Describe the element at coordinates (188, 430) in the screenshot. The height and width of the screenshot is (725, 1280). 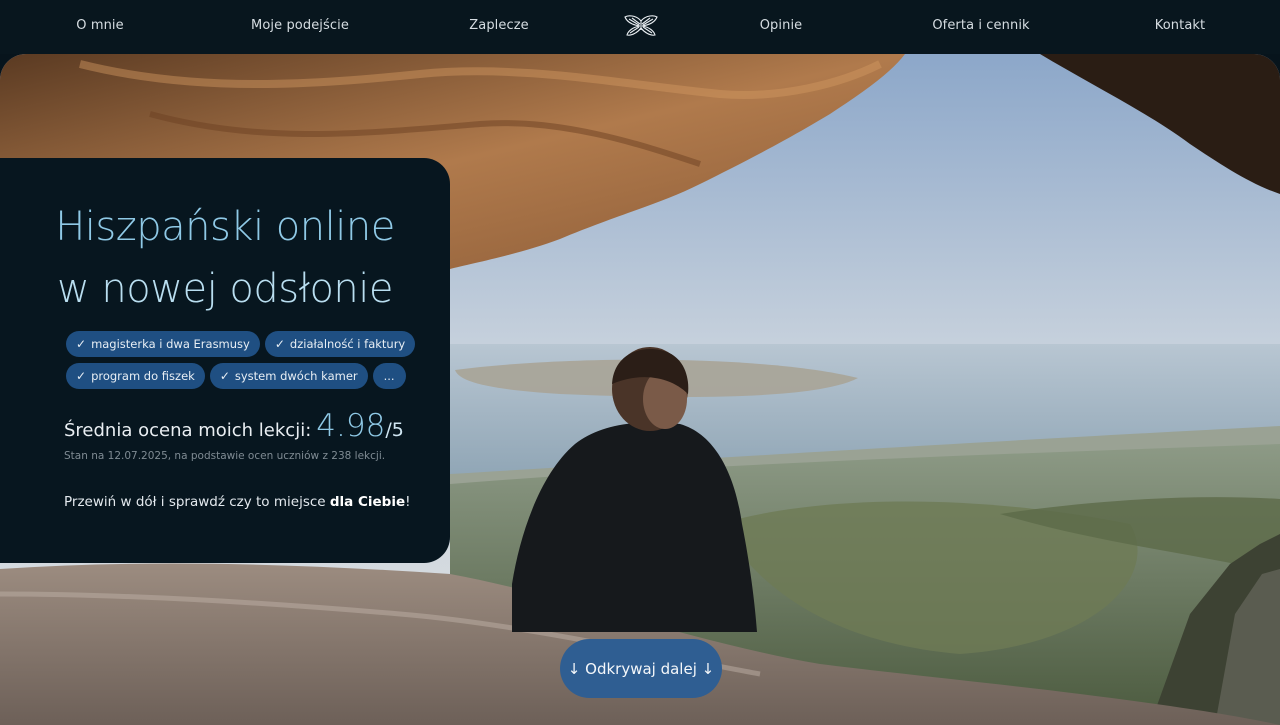
I see `rating-label: Średnia ocena moich lekcji:` at that location.